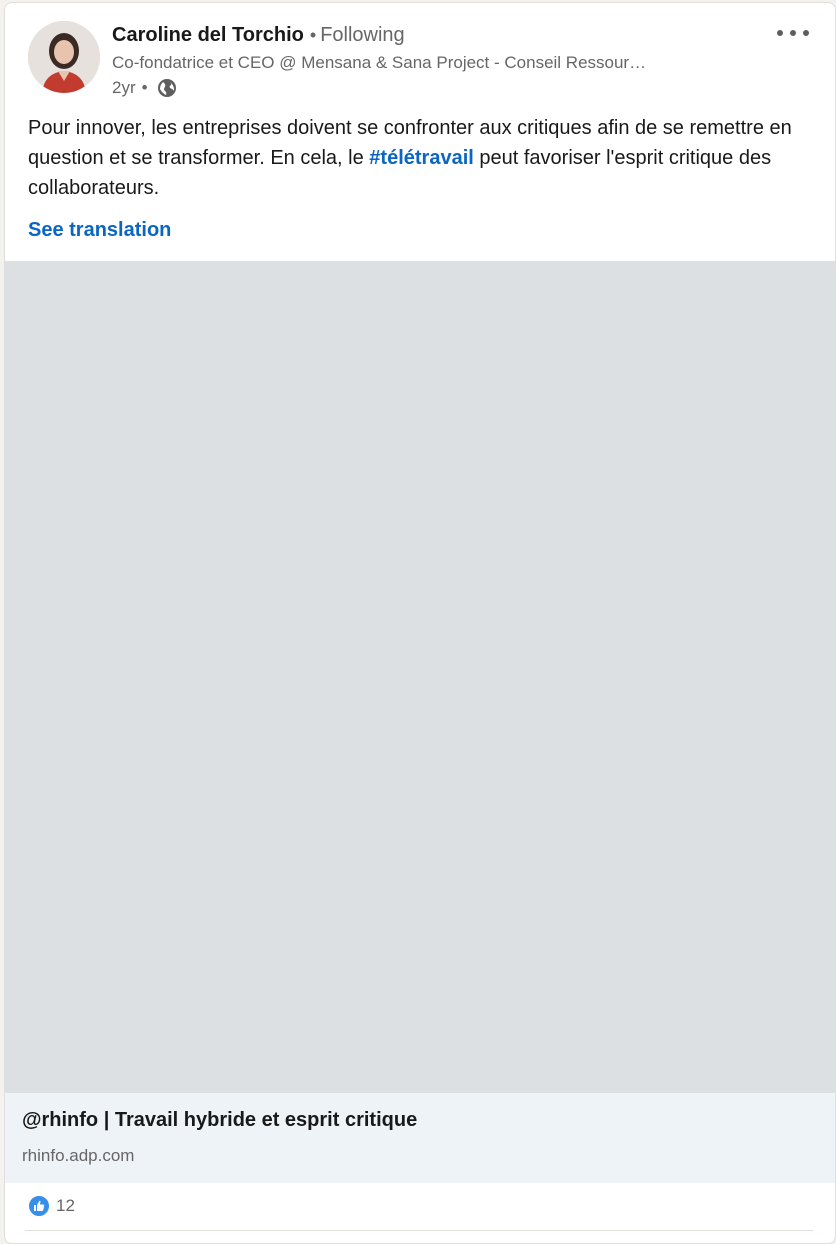 The image size is (836, 1244). What do you see at coordinates (421, 158) in the screenshot?
I see `hashtag-link: #télétravail` at bounding box center [421, 158].